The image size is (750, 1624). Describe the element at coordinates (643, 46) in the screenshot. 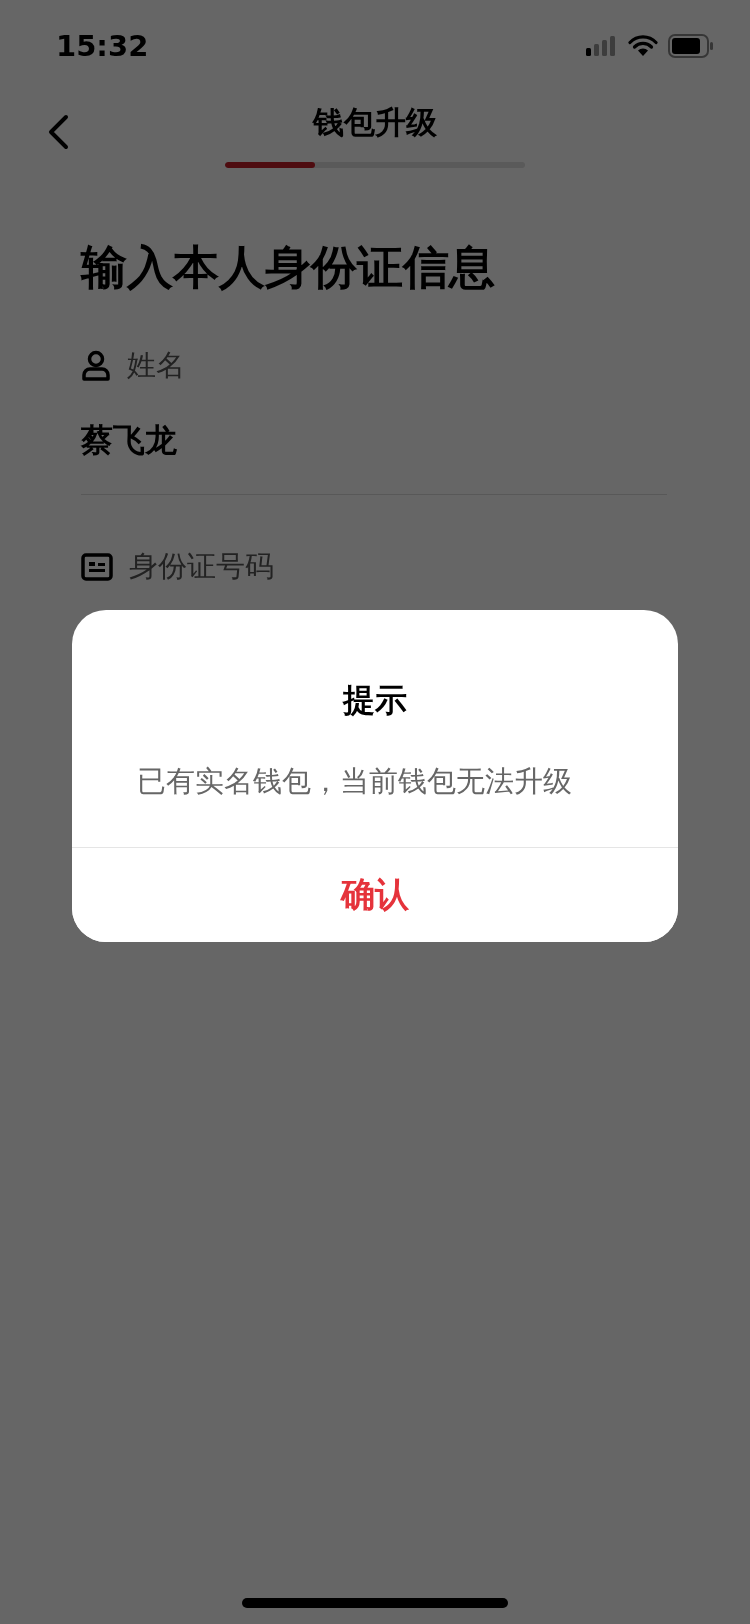

I see `wifi-icon` at that location.